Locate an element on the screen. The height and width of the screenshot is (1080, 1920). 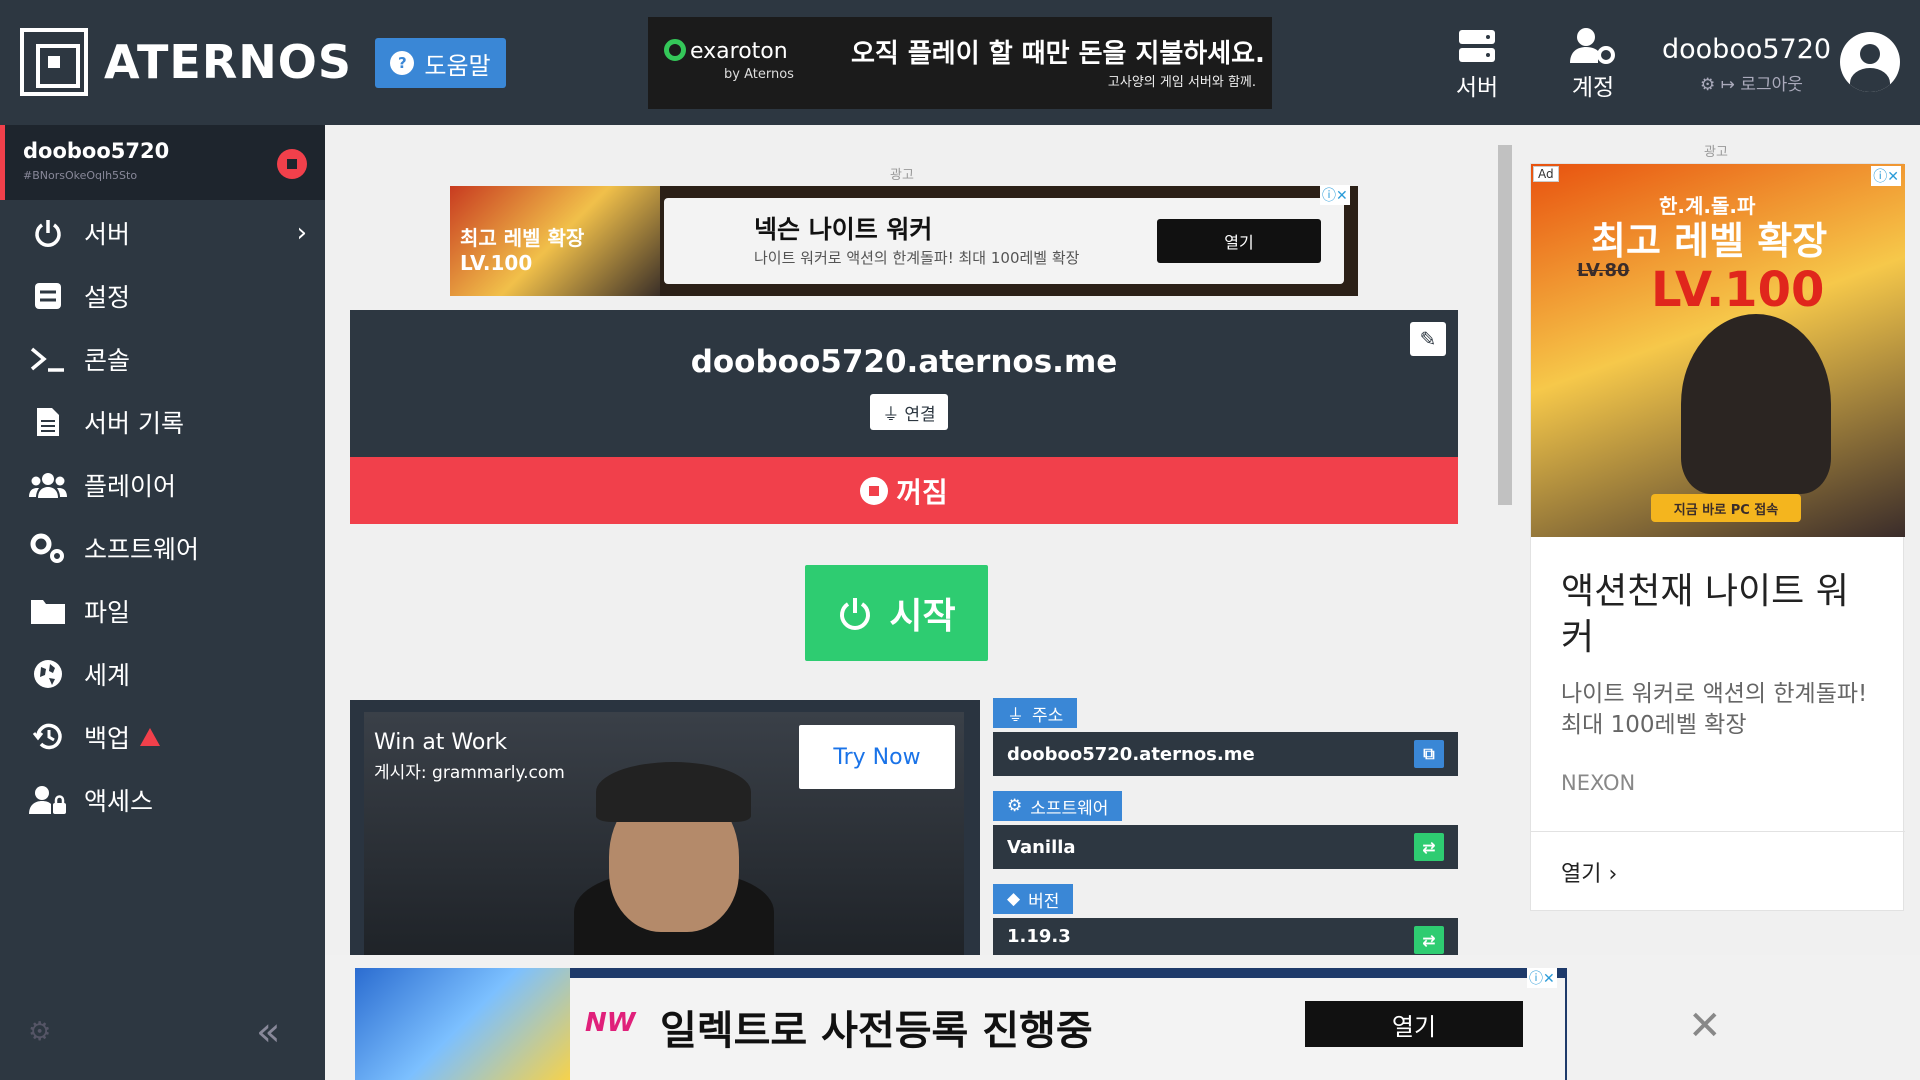
sidebar-item-label: 소프트웨어 is located at coordinates (142, 549).